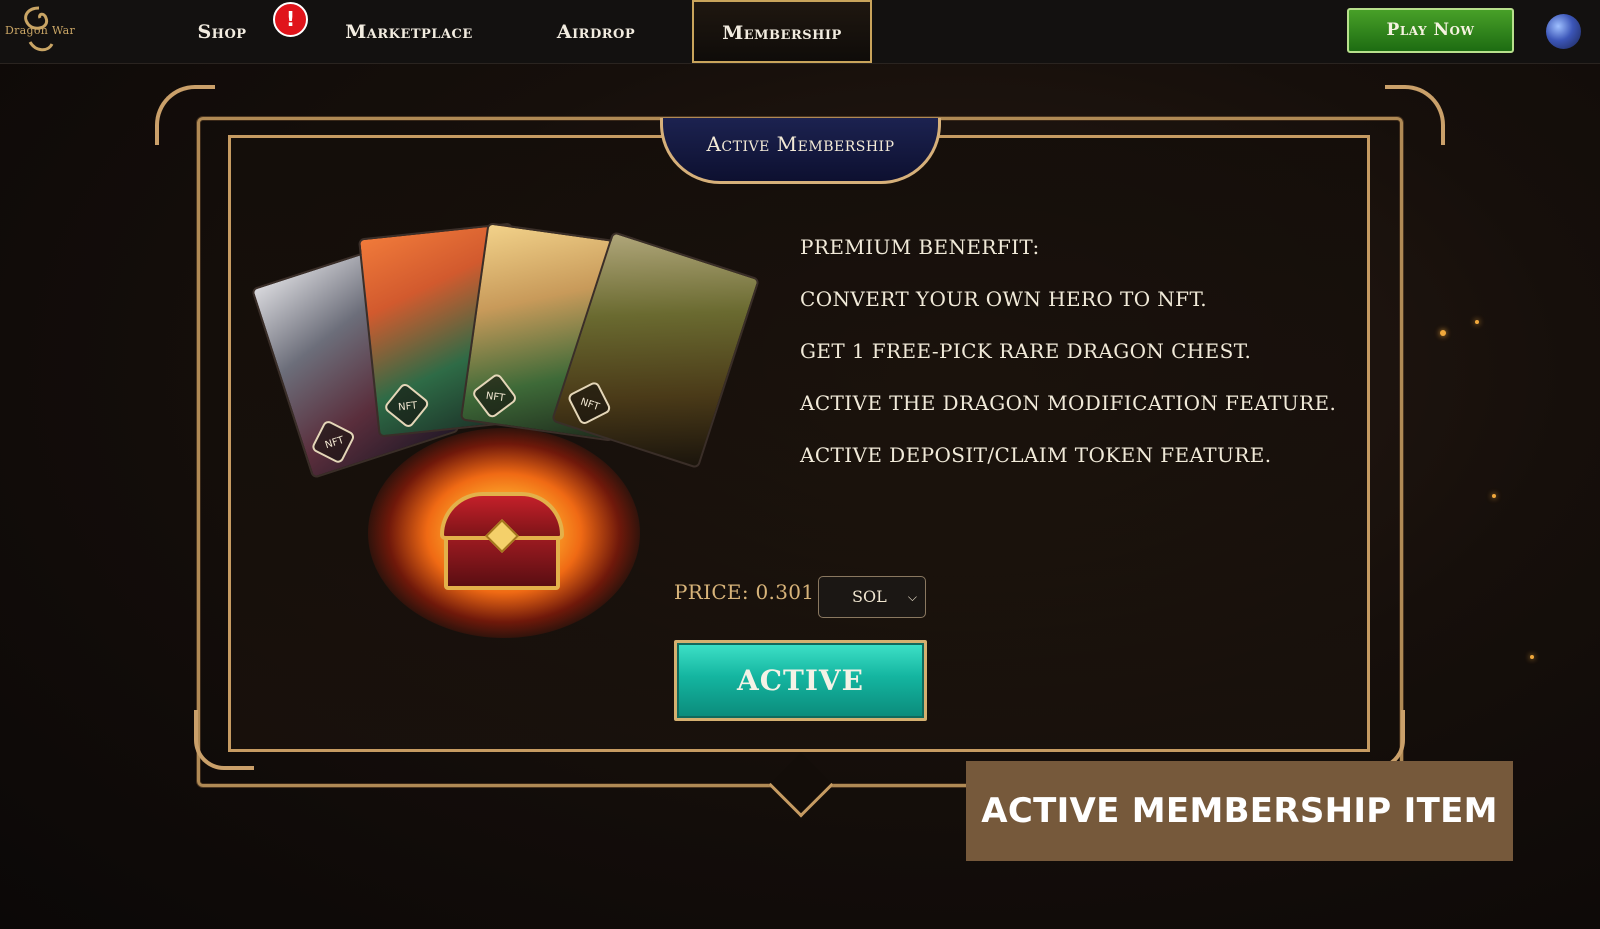 The width and height of the screenshot is (1600, 929). I want to click on benefit-item: CONVERT YOUR OWN HERO TO NFT., so click(1004, 299).